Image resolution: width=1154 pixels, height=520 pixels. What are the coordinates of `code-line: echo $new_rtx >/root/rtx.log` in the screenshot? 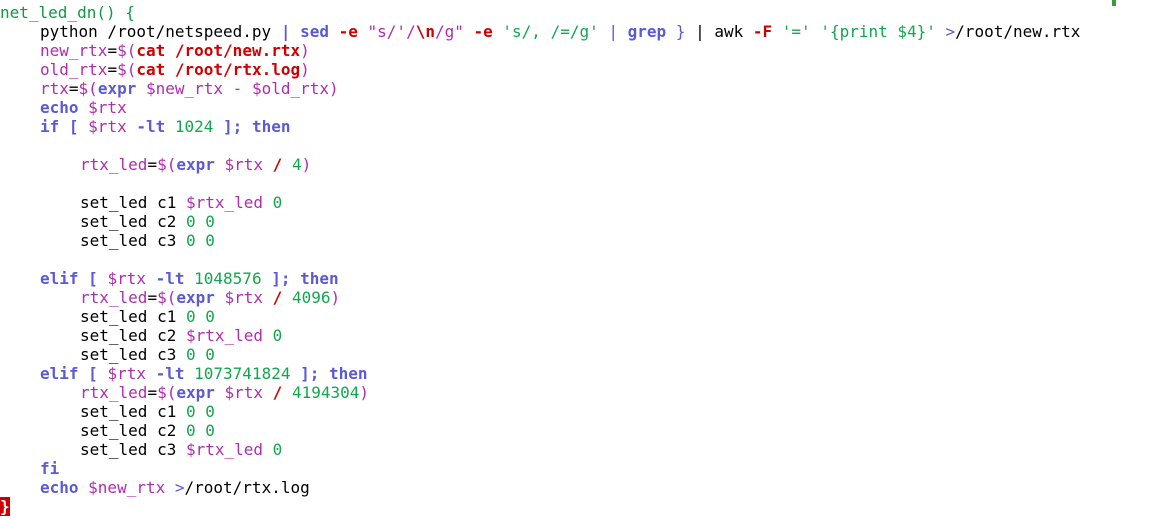 It's located at (155, 487).